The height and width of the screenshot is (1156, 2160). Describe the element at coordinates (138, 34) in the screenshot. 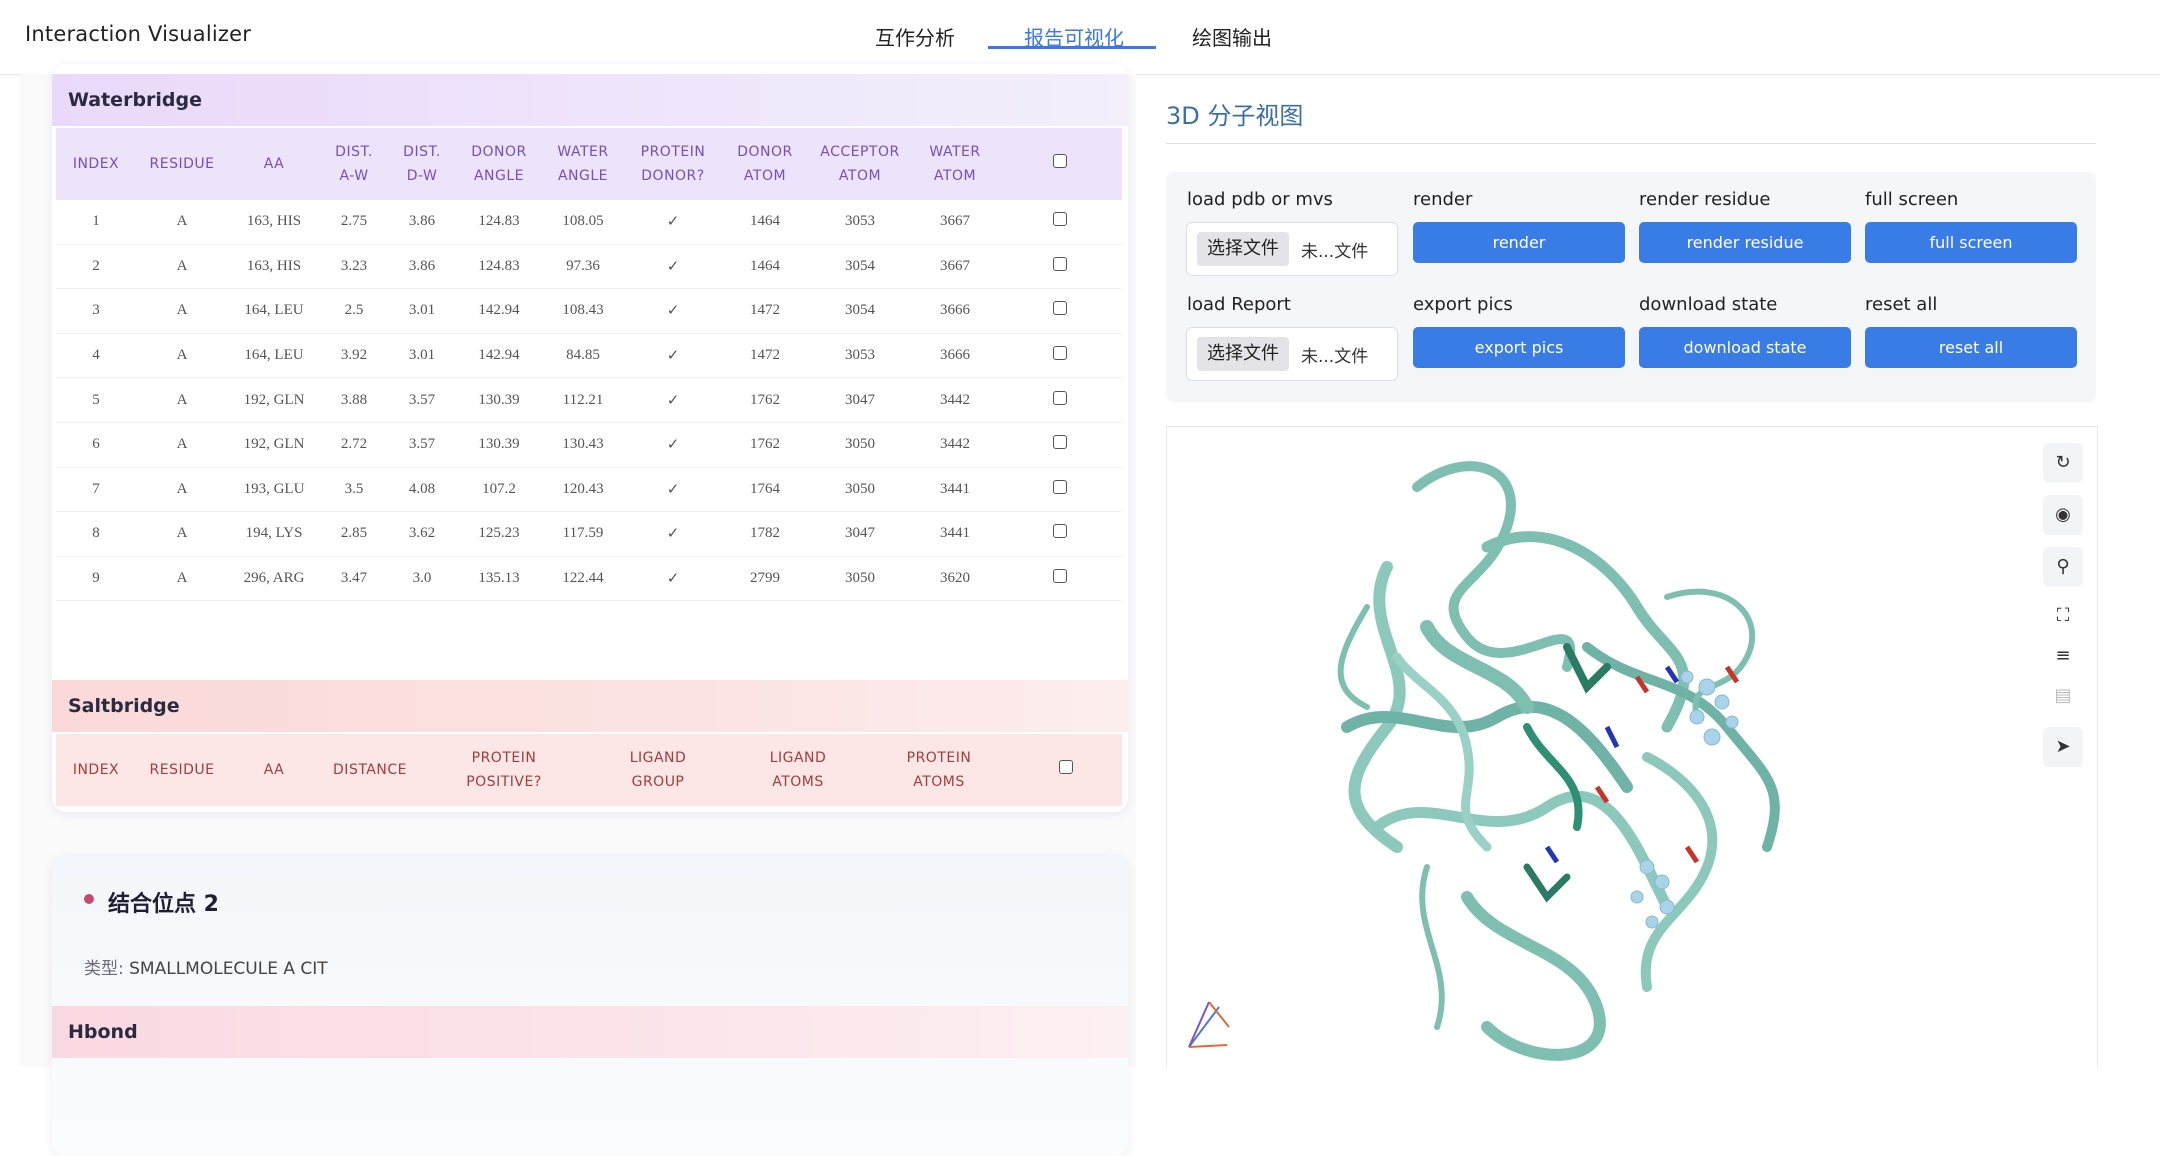

I see `app-title: Interaction Visualizer` at that location.